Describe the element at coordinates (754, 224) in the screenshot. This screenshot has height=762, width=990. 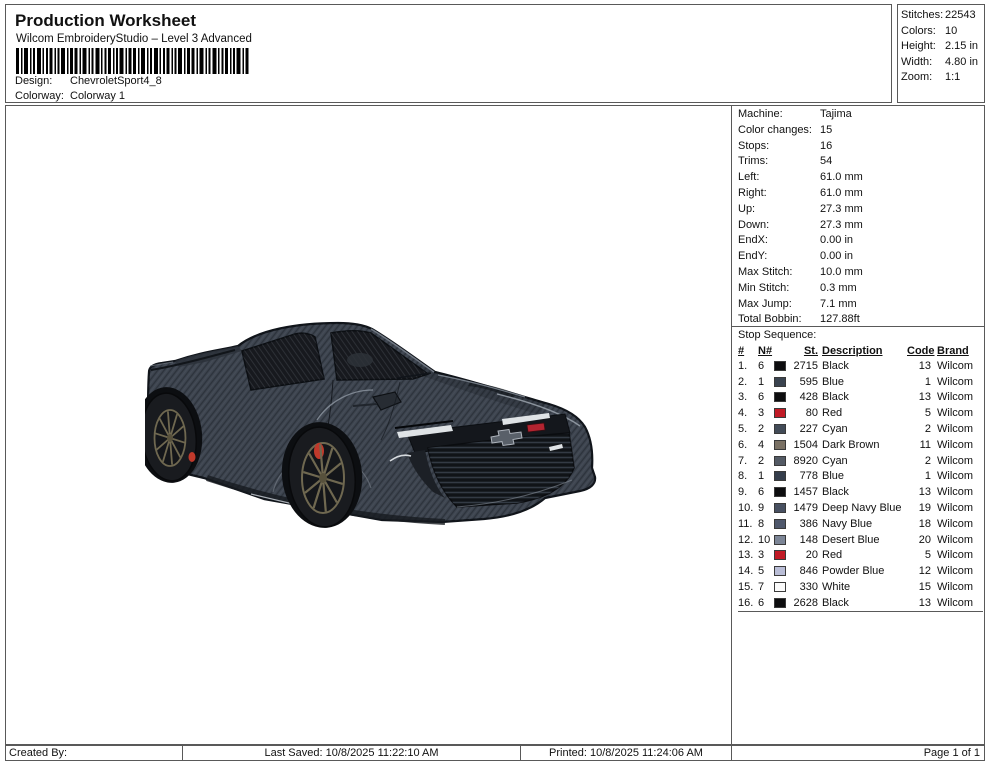
I see `machine-info-label: Down:` at that location.